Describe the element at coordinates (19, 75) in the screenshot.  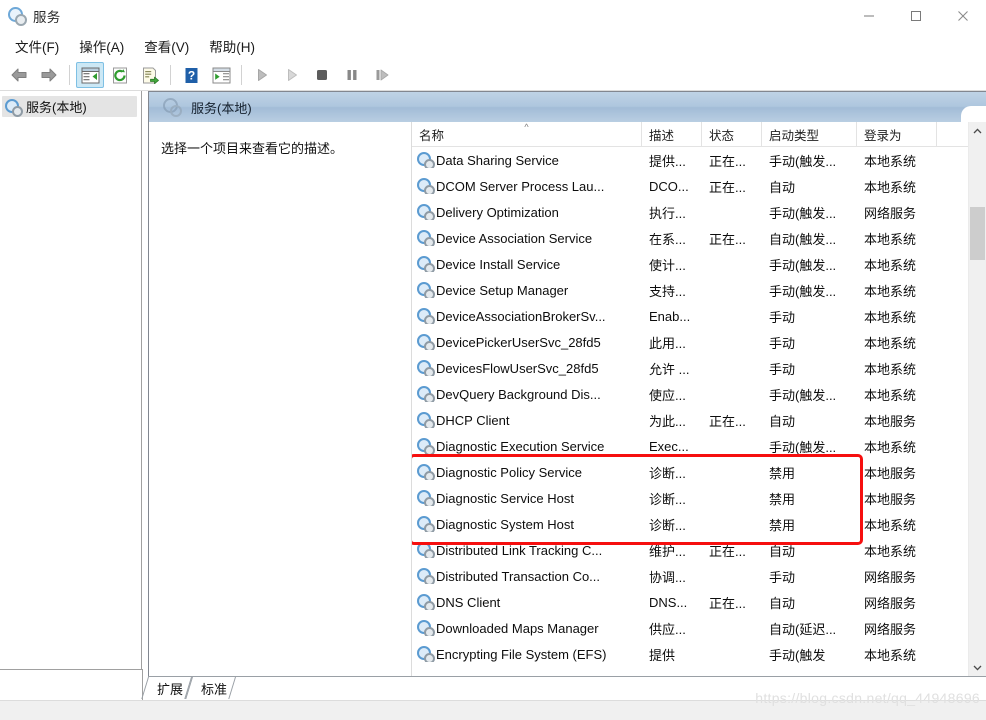
I see `back-button` at that location.